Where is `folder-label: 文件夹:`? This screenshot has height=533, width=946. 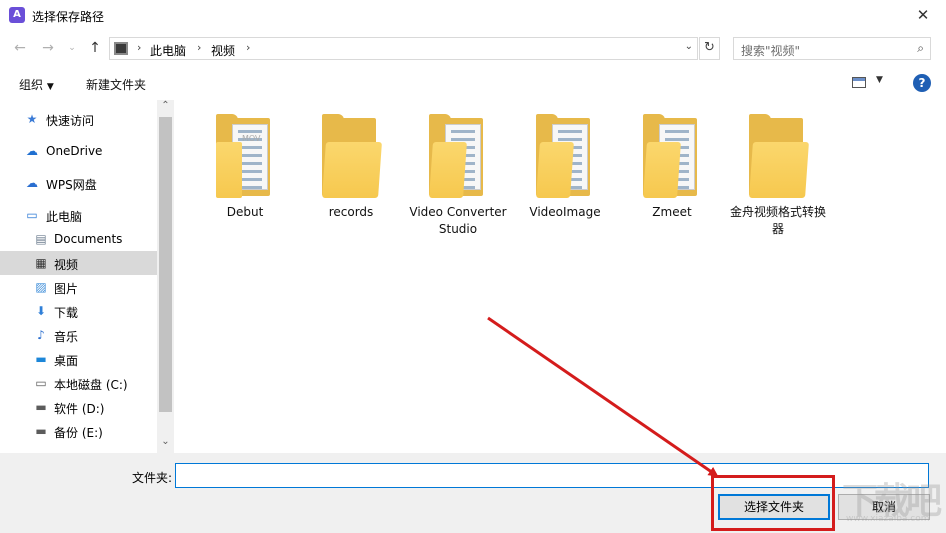
folder-label: 文件夹: is located at coordinates (152, 478).